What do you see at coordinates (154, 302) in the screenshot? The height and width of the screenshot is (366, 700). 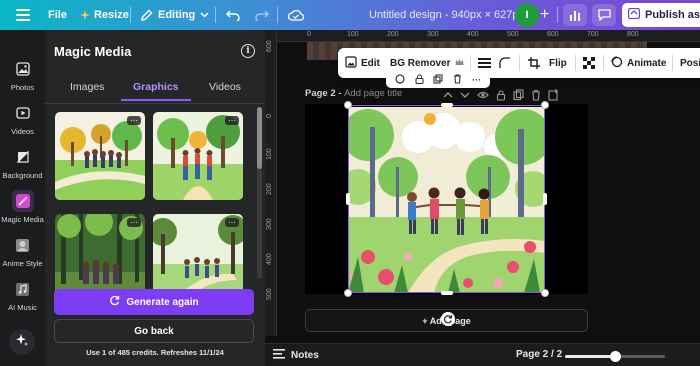 I see `generate-again-button: Generate again` at bounding box center [154, 302].